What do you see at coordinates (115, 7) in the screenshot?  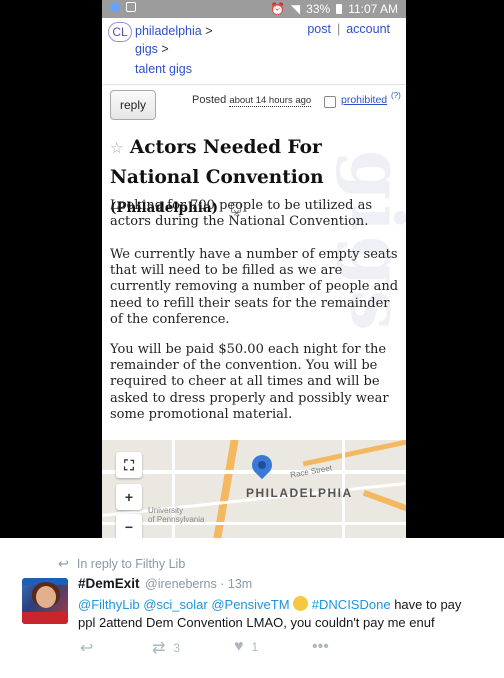 I see `app-icon` at bounding box center [115, 7].